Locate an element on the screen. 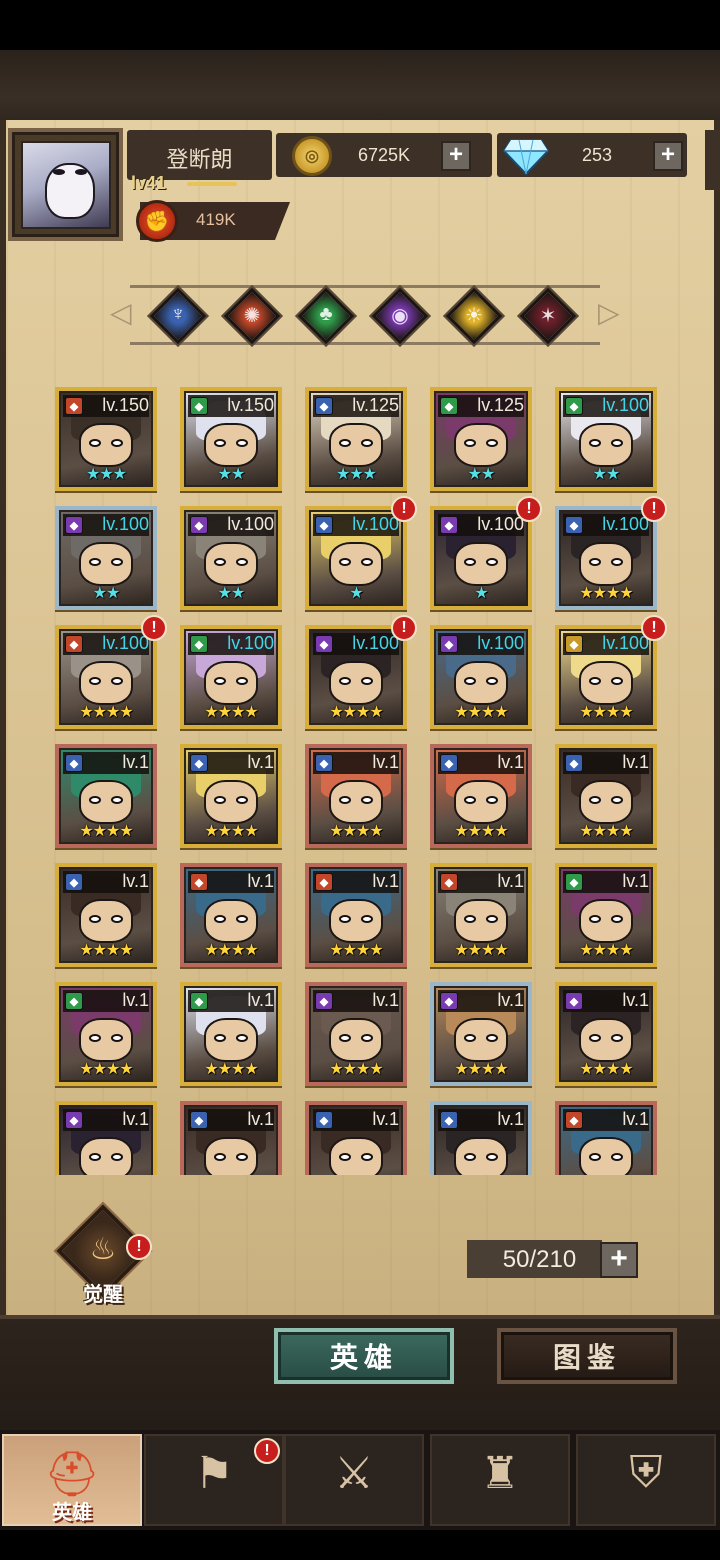 This screenshot has height=1560, width=720. hero-card: ◆ lv.125 ★★★ is located at coordinates (356, 439).